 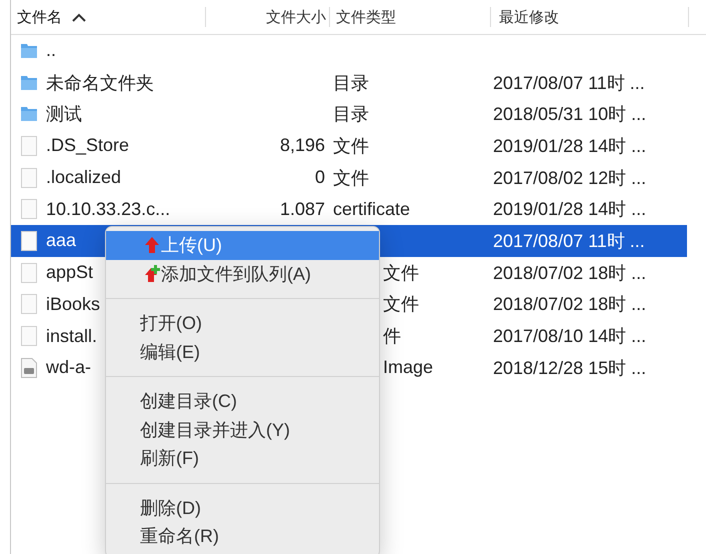 What do you see at coordinates (408, 367) in the screenshot?
I see `file-type: Image` at bounding box center [408, 367].